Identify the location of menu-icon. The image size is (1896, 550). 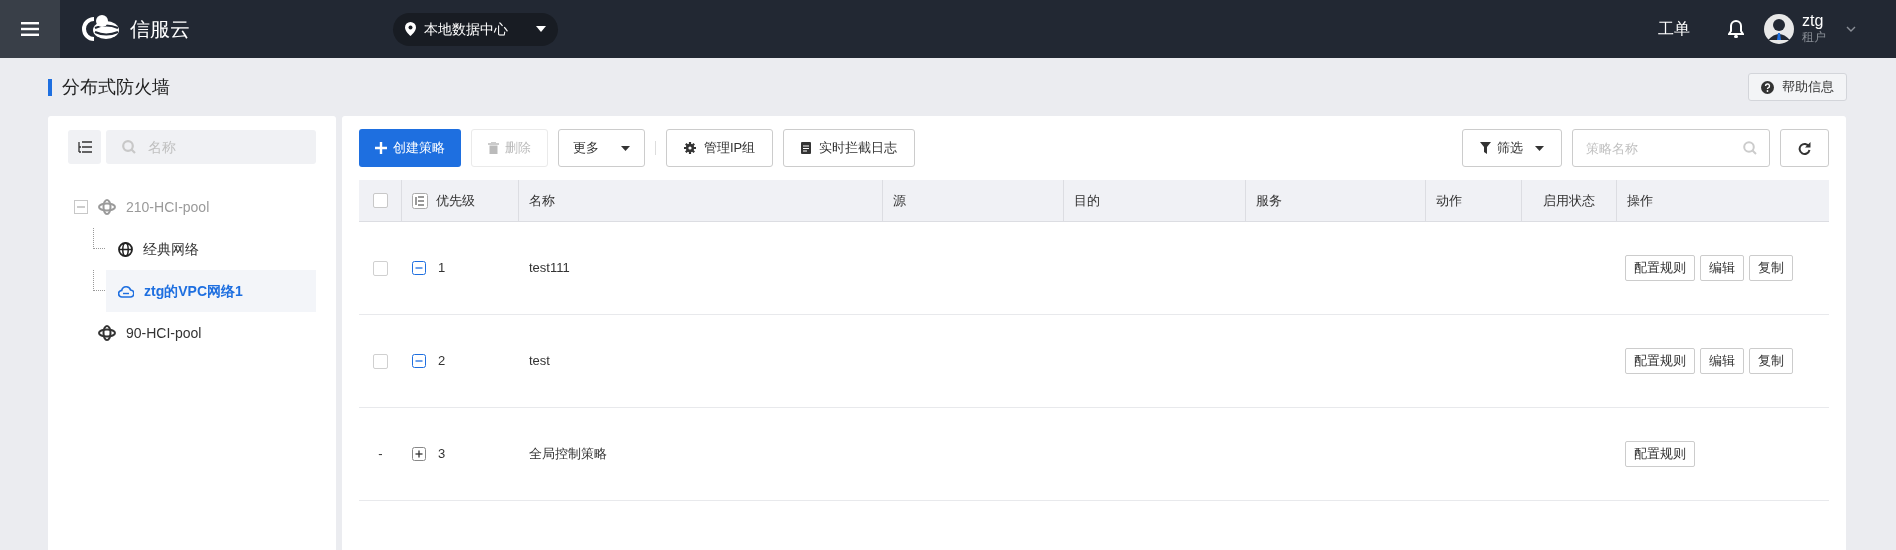
(30, 29).